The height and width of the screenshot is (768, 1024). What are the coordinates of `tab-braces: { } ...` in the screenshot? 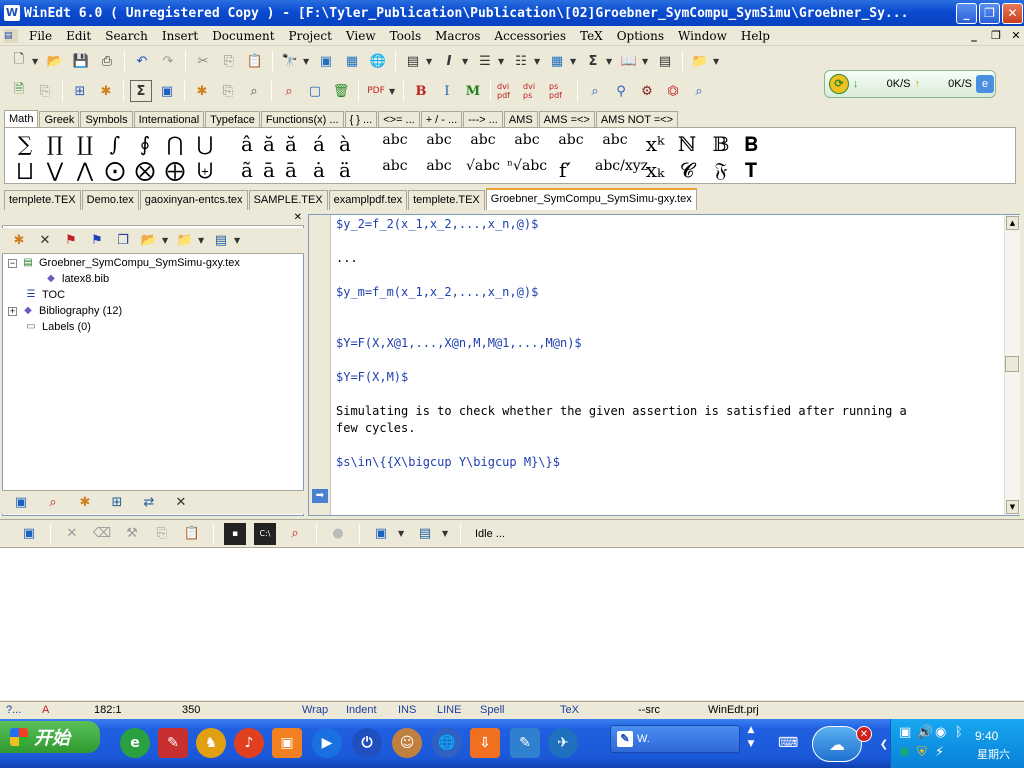 It's located at (361, 119).